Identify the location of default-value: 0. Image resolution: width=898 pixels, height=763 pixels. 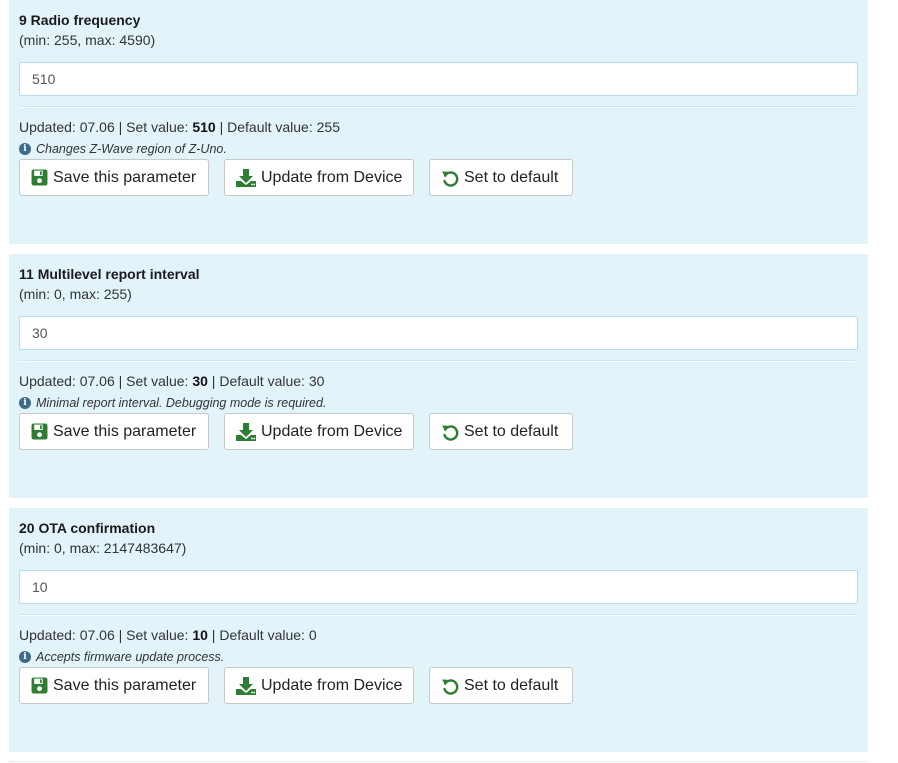
(312, 635).